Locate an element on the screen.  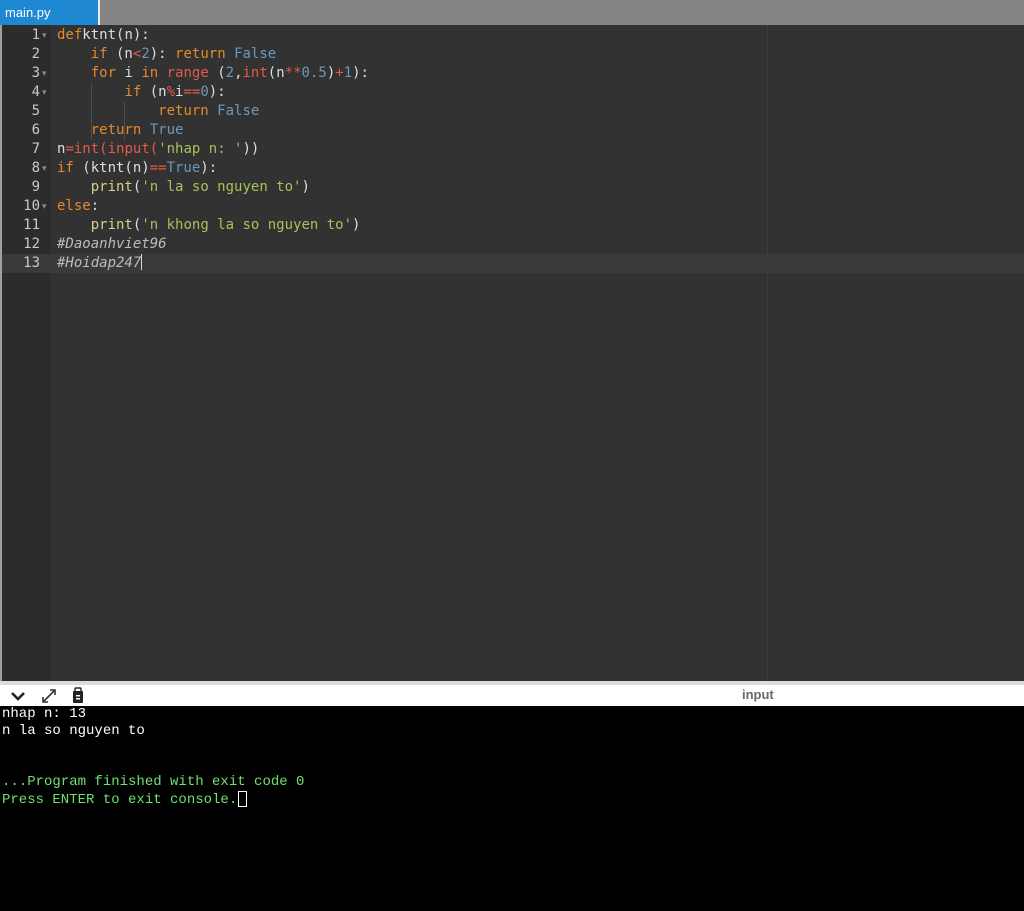
code-token: range is located at coordinates (187, 73).